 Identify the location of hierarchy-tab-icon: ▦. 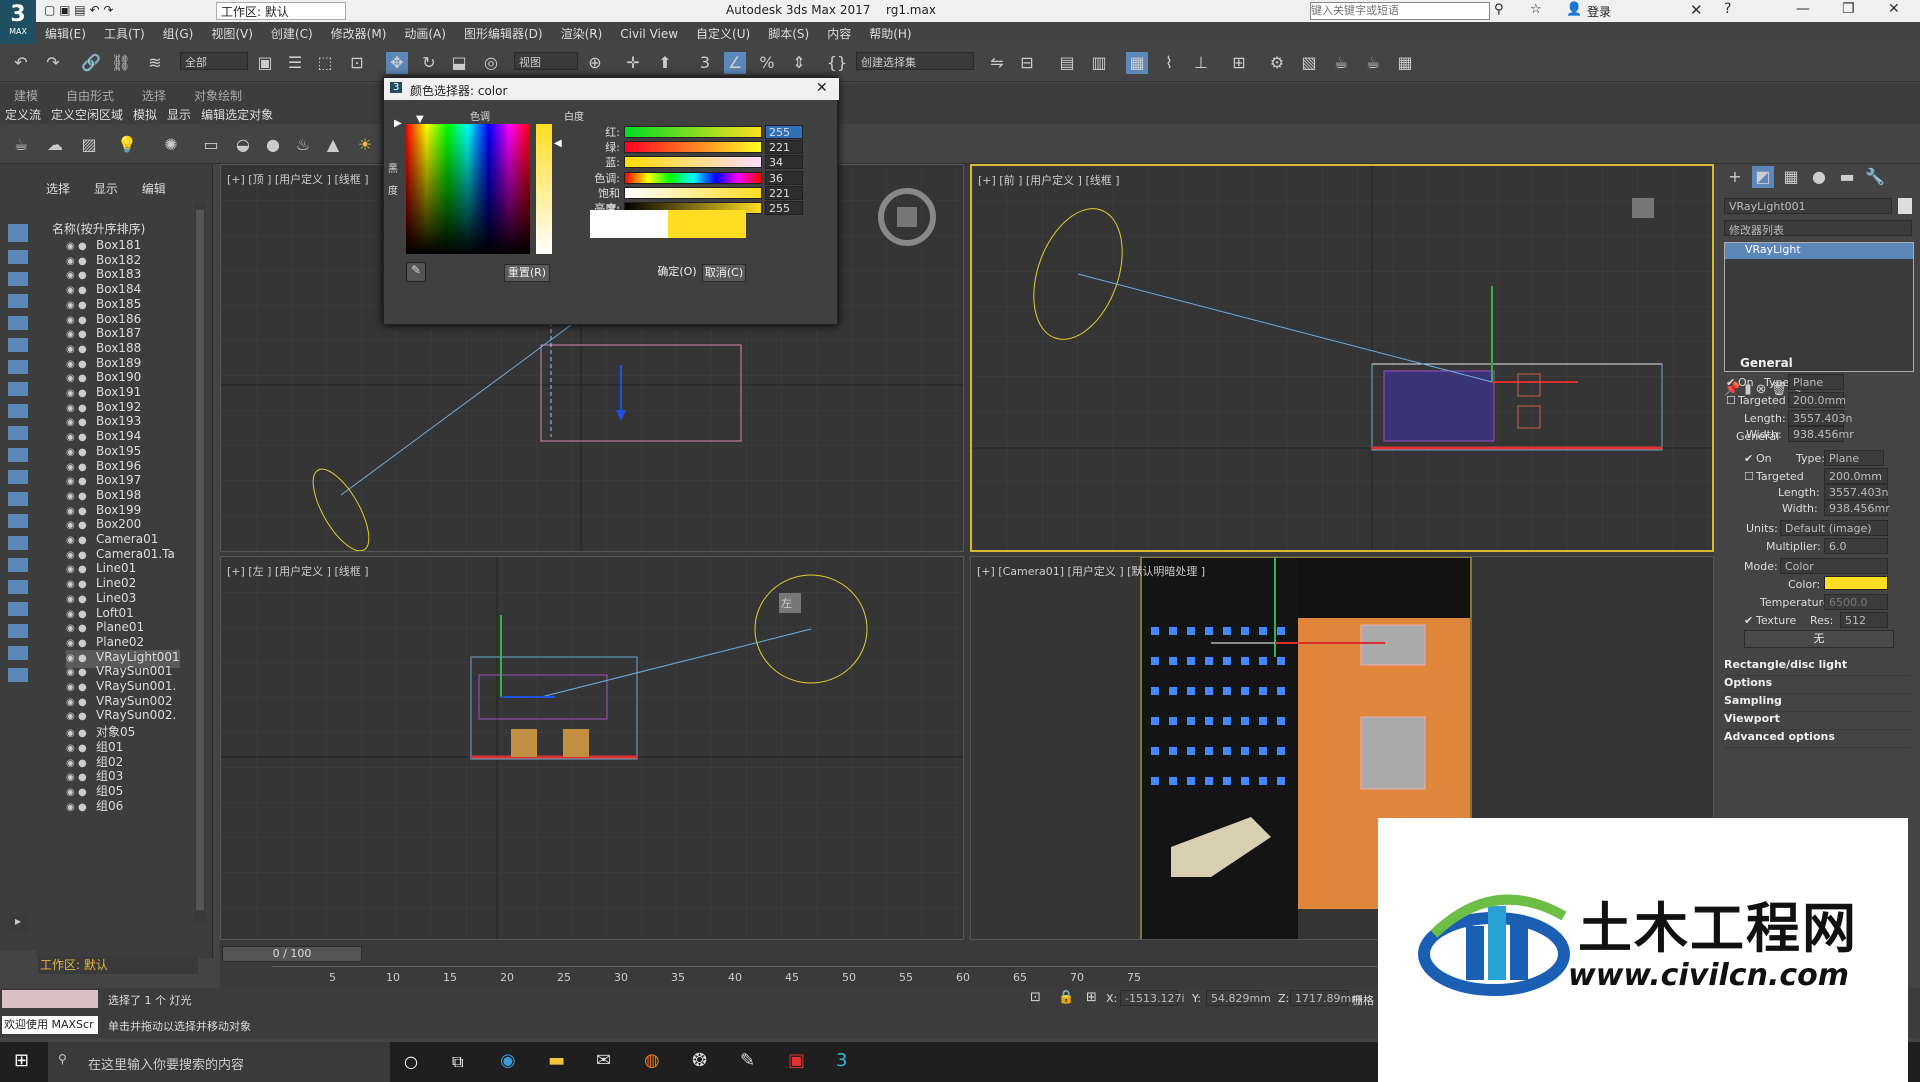
(1791, 177).